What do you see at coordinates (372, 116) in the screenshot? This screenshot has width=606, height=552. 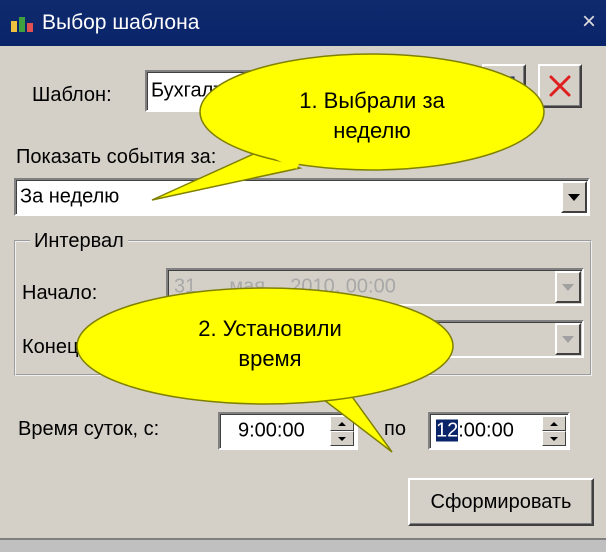 I see `callout-1-text: 1. Выбрали за неделю` at bounding box center [372, 116].